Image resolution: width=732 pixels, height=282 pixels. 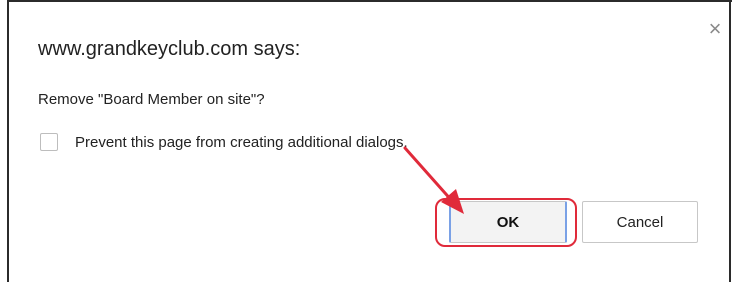 I want to click on ok-button: OK, so click(x=508, y=222).